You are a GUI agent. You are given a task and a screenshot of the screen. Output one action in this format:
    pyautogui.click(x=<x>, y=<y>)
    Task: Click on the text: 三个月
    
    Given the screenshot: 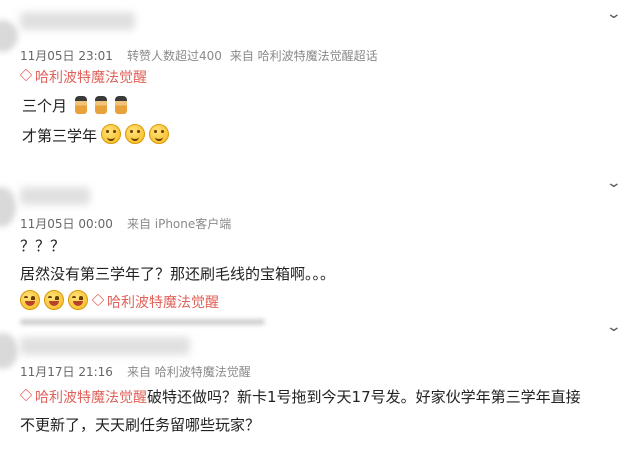 What is the action you would take?
    pyautogui.click(x=45, y=106)
    